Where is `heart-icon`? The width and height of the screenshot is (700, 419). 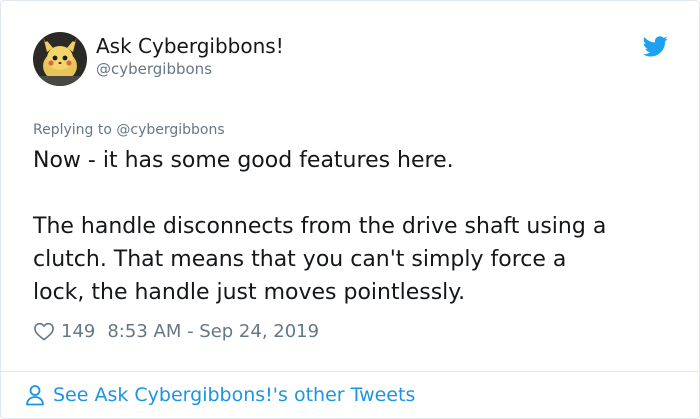
heart-icon is located at coordinates (44, 331).